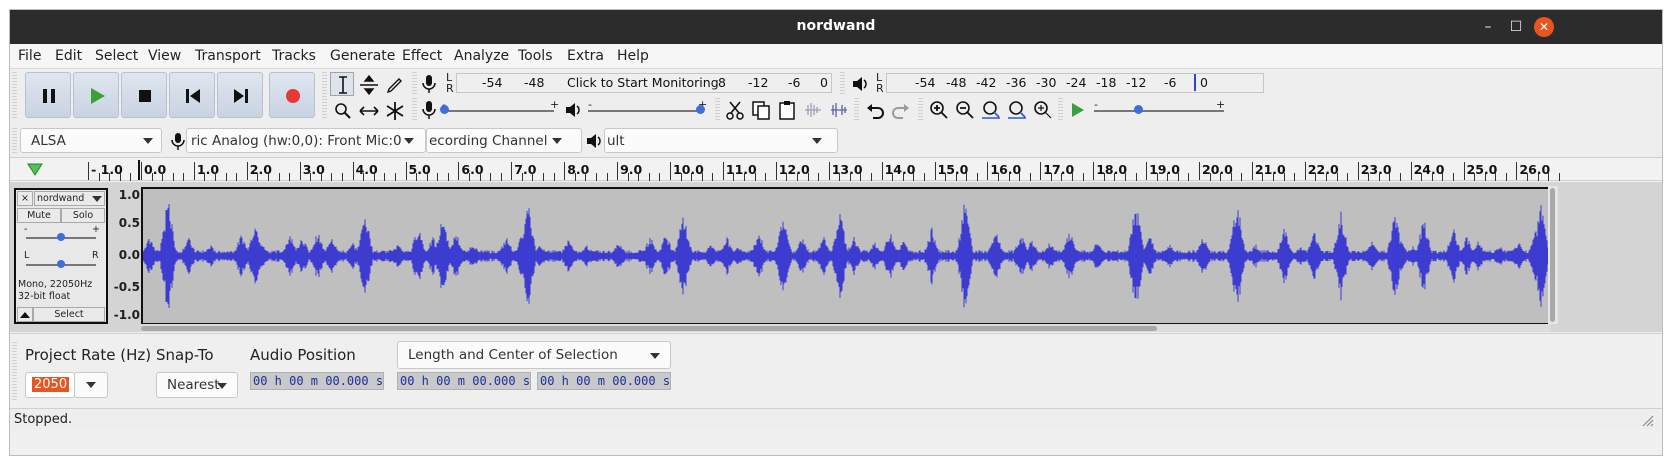 The height and width of the screenshot is (464, 1672). I want to click on horizontal-scrollbar, so click(846, 328).